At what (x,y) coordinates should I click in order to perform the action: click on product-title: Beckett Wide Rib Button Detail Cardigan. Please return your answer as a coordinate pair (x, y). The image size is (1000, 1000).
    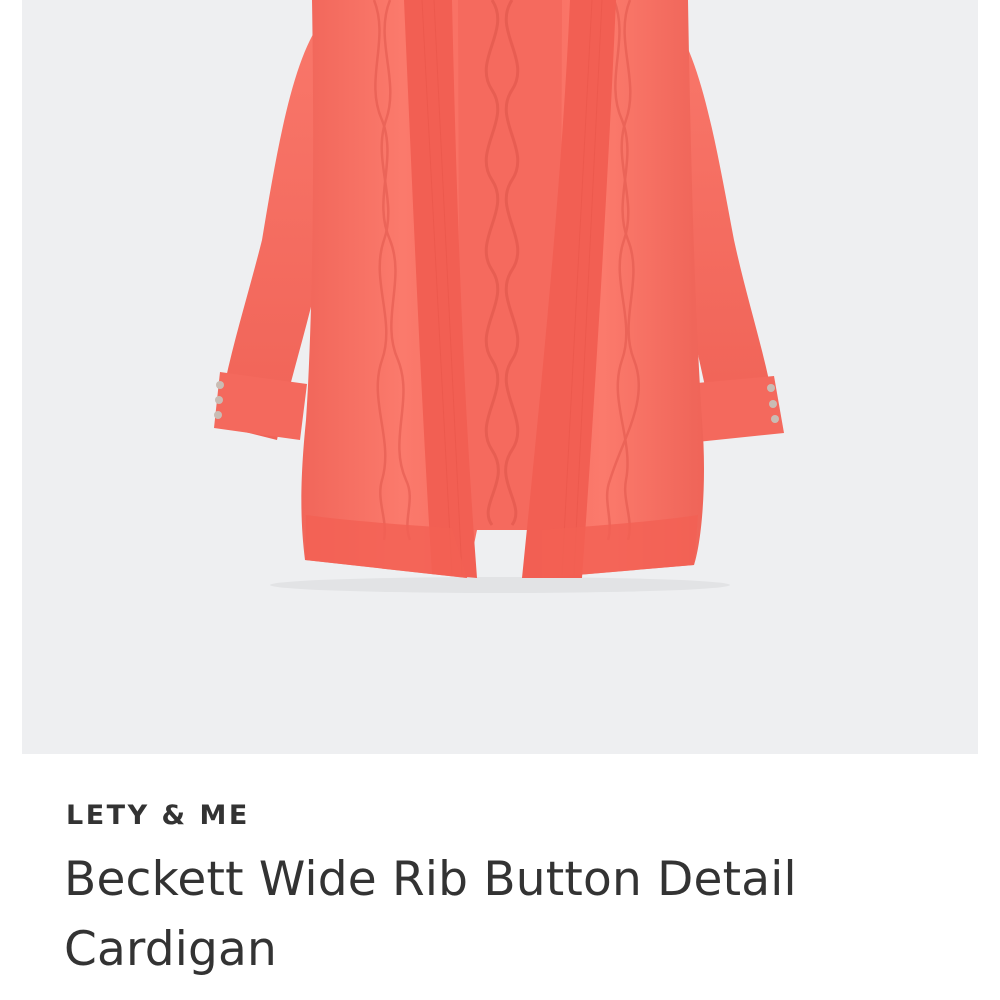
    Looking at the image, I should click on (504, 915).